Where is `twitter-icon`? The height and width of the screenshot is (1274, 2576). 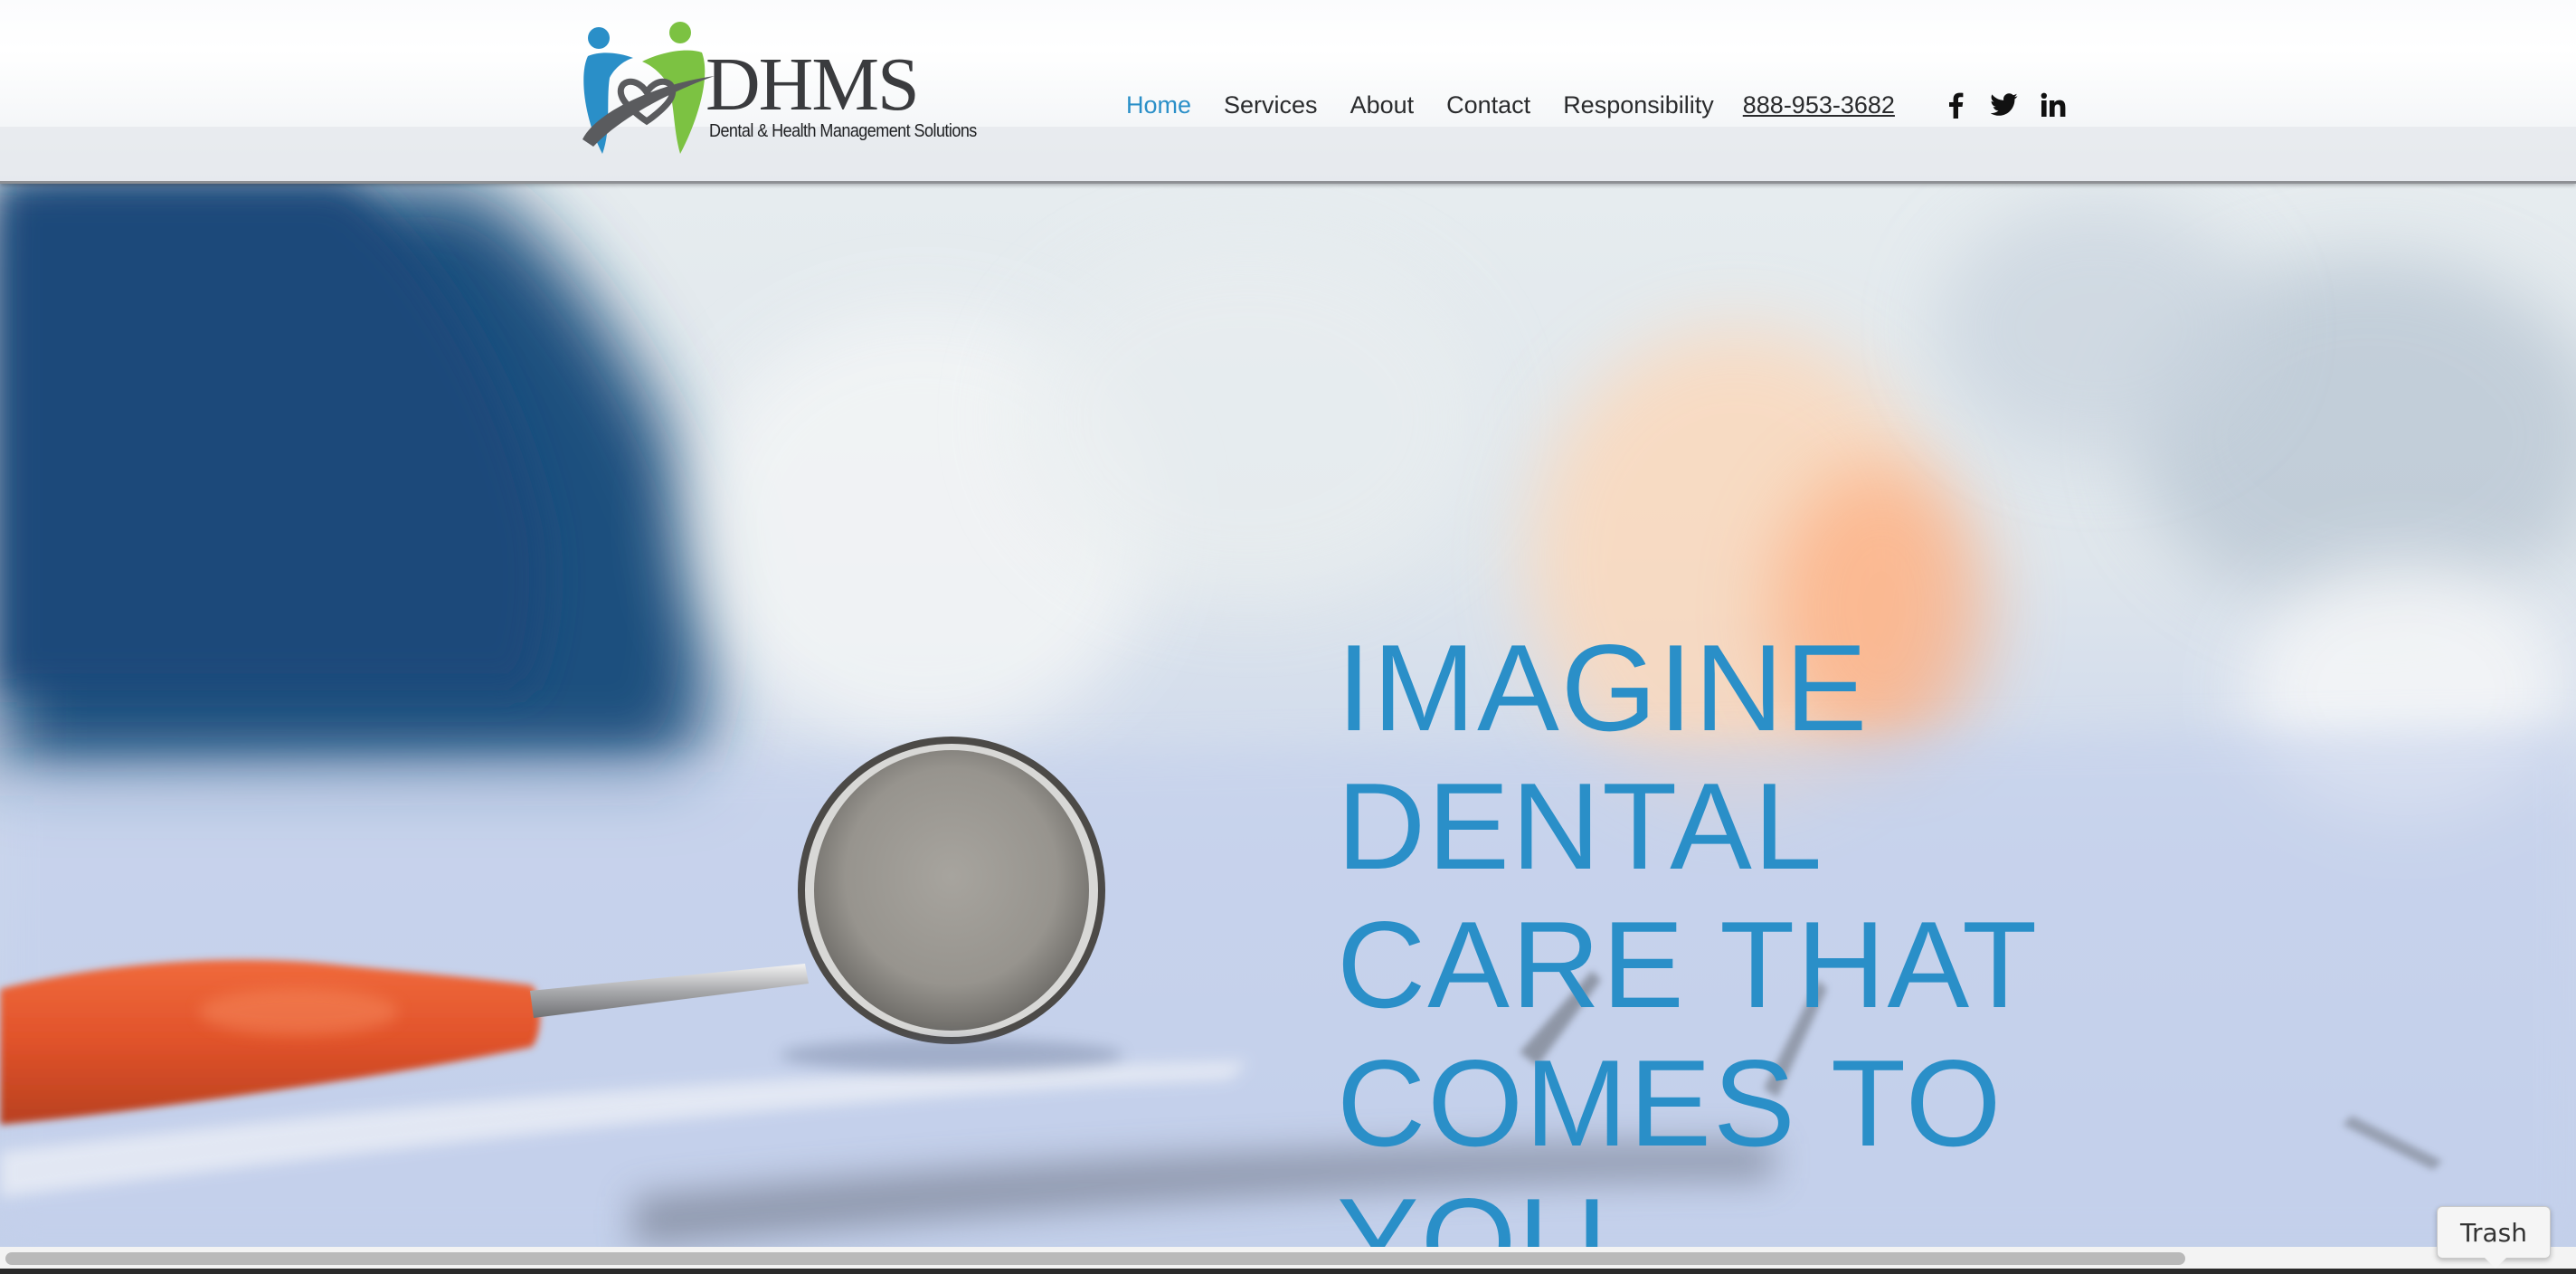
twitter-icon is located at coordinates (2004, 105).